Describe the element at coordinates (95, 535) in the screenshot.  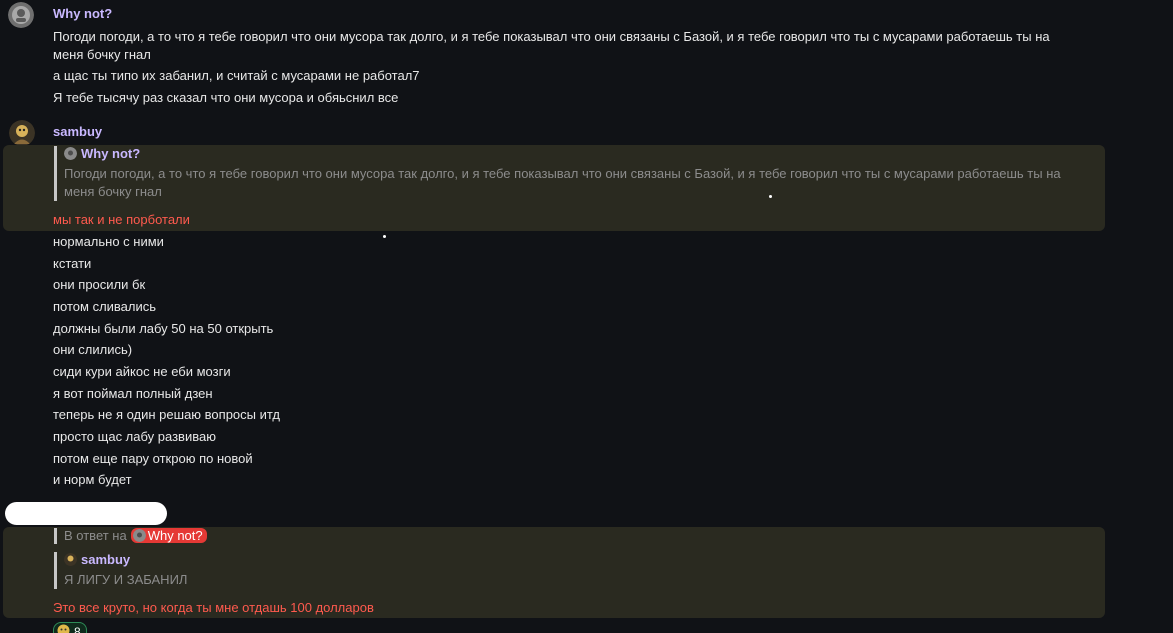
I see `reply-prefix: В ответ на` at that location.